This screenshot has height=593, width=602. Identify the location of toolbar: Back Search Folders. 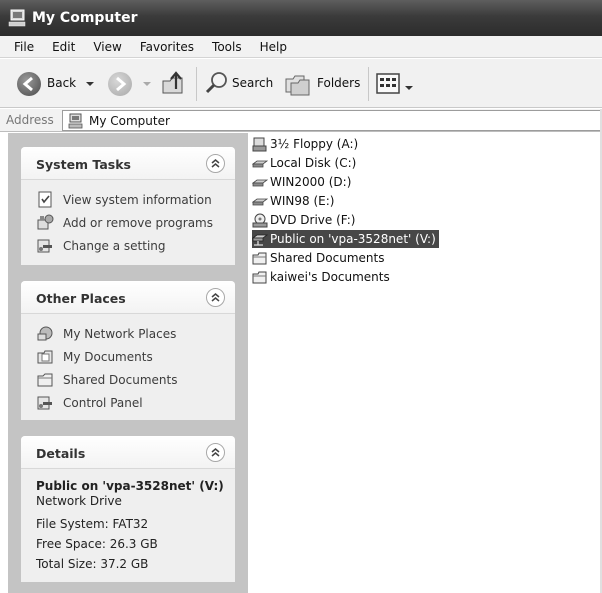
(301, 83).